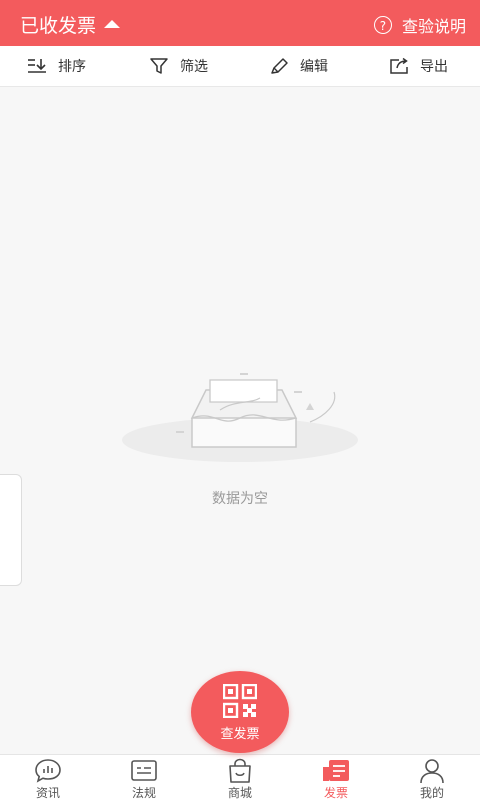 The width and height of the screenshot is (480, 801). Describe the element at coordinates (159, 66) in the screenshot. I see `filter-icon` at that location.